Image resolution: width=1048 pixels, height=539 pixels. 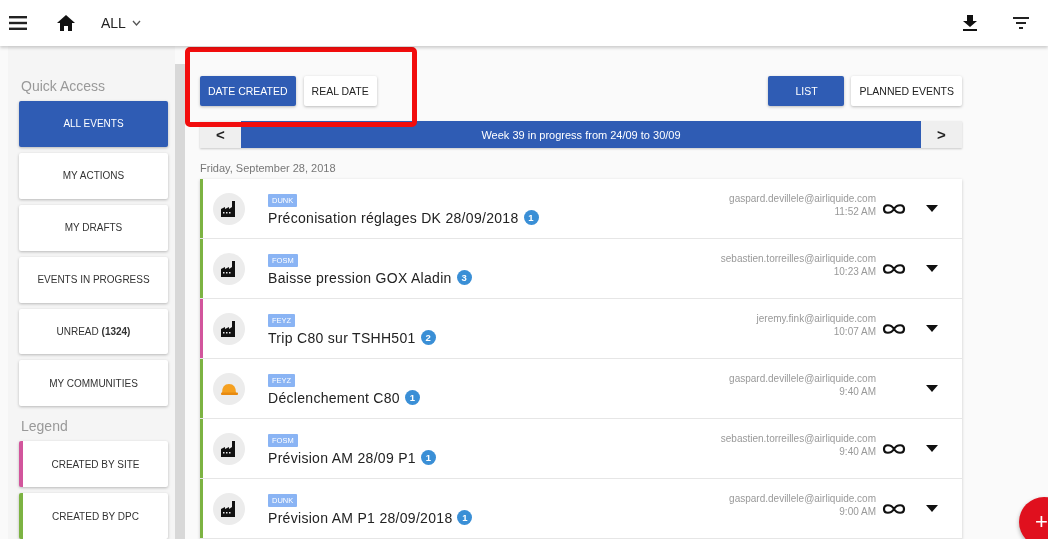 I want to click on quick-access-item: EVENTS IN PROGRESS, so click(x=93, y=279).